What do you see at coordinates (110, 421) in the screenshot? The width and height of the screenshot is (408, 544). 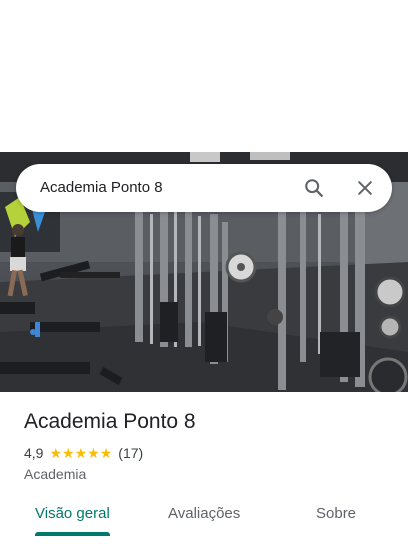 I see `place-title: Academia Ponto 8` at bounding box center [110, 421].